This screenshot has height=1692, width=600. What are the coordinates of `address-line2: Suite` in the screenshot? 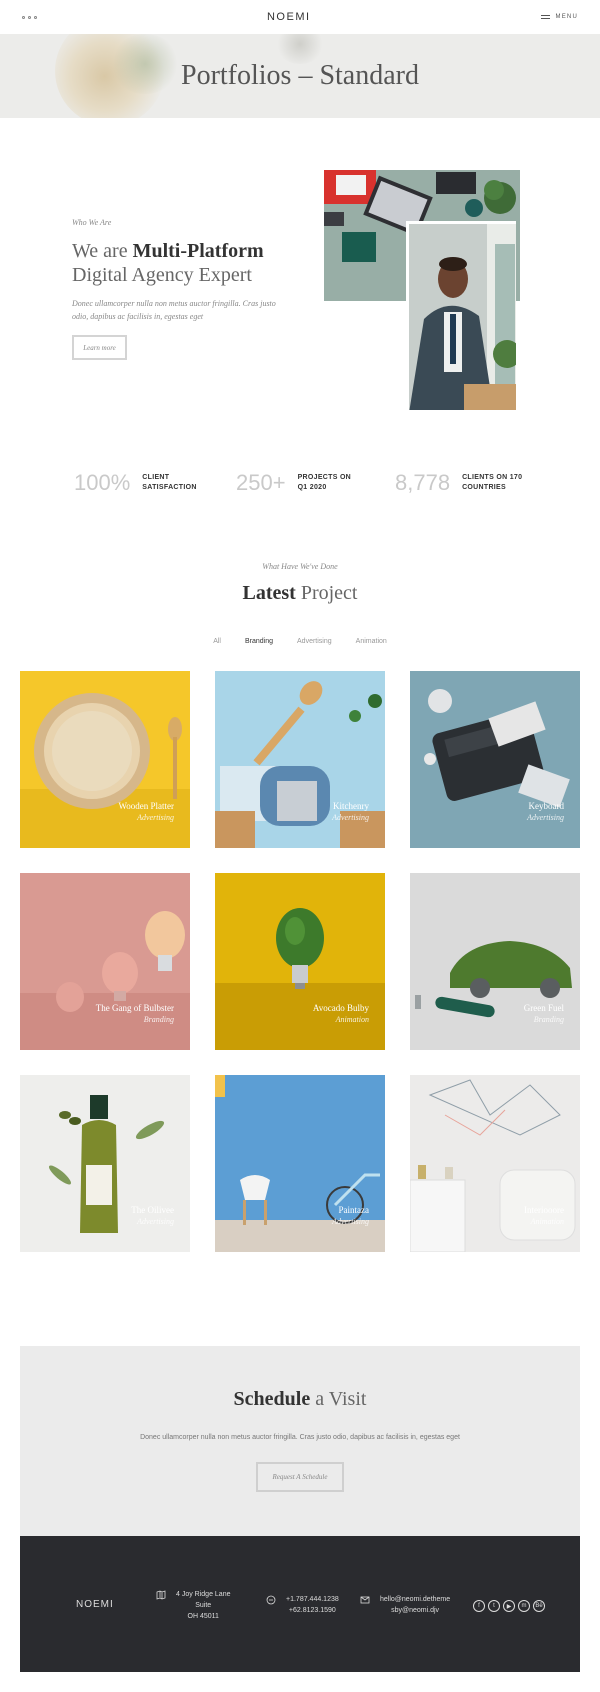 It's located at (203, 1605).